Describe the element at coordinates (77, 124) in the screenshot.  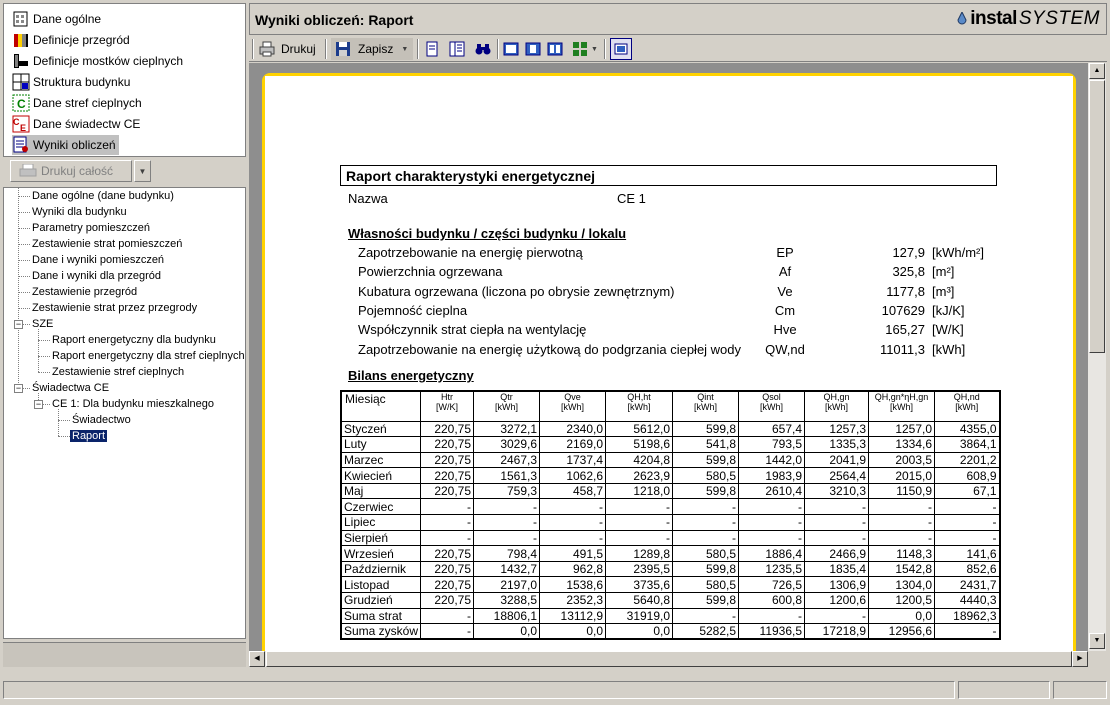
I see `nav-item-dane-swiadectw: CE Dane świadectw CE` at that location.